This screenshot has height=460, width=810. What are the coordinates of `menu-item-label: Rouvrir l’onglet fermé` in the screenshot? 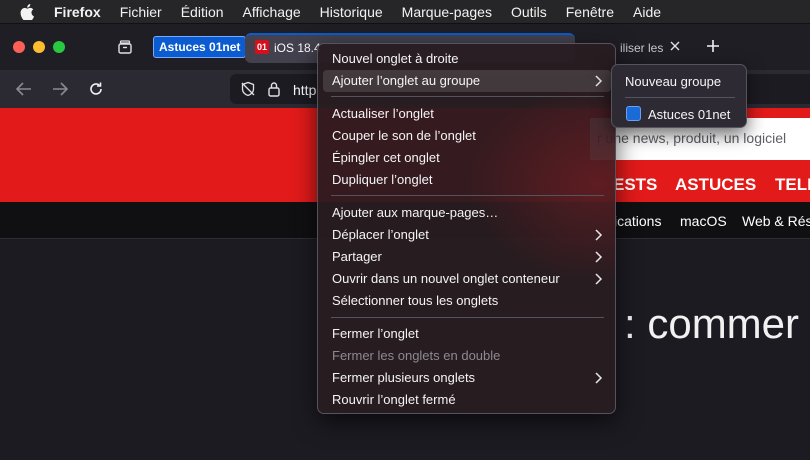 It's located at (394, 399).